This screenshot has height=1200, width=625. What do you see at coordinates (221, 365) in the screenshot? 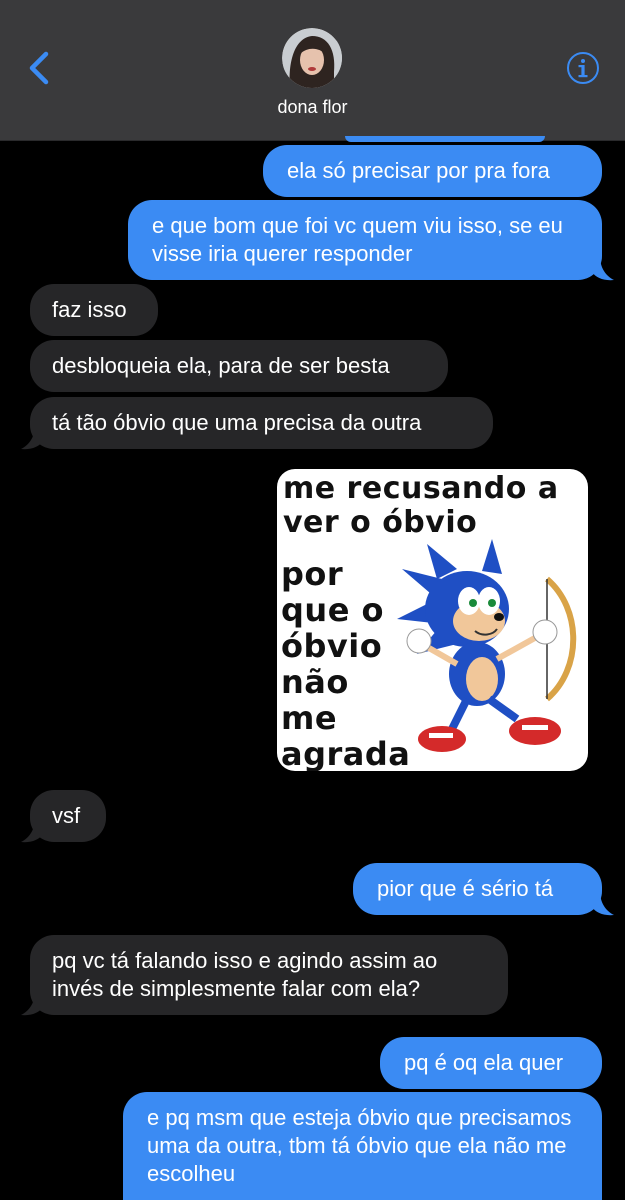
I see `message-text: desbloqueia ela, para de ser besta` at bounding box center [221, 365].